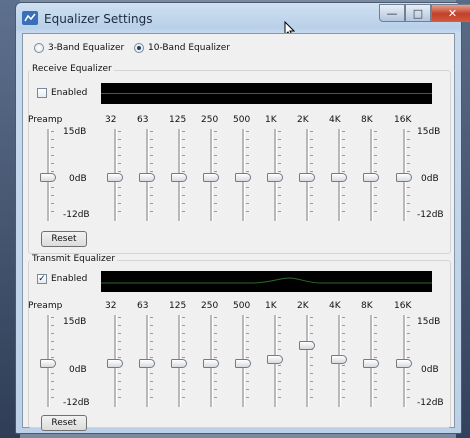  Describe the element at coordinates (335, 120) in the screenshot. I see `receive-band-label-4k: 4K` at that location.